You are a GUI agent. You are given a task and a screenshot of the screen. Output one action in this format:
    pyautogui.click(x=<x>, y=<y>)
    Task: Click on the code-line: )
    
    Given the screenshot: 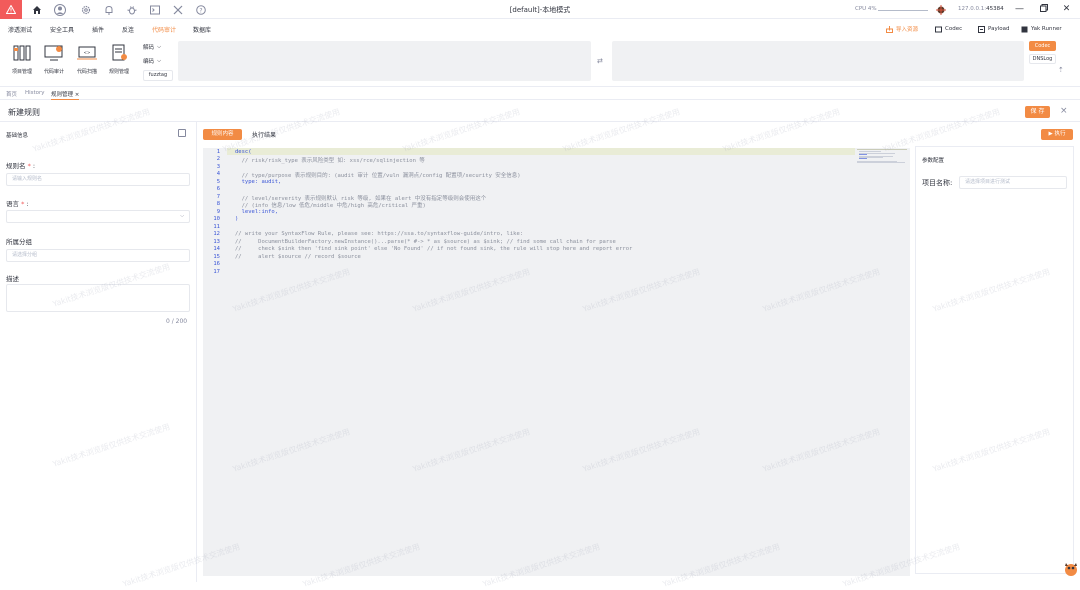 What is the action you would take?
    pyautogui.click(x=237, y=219)
    